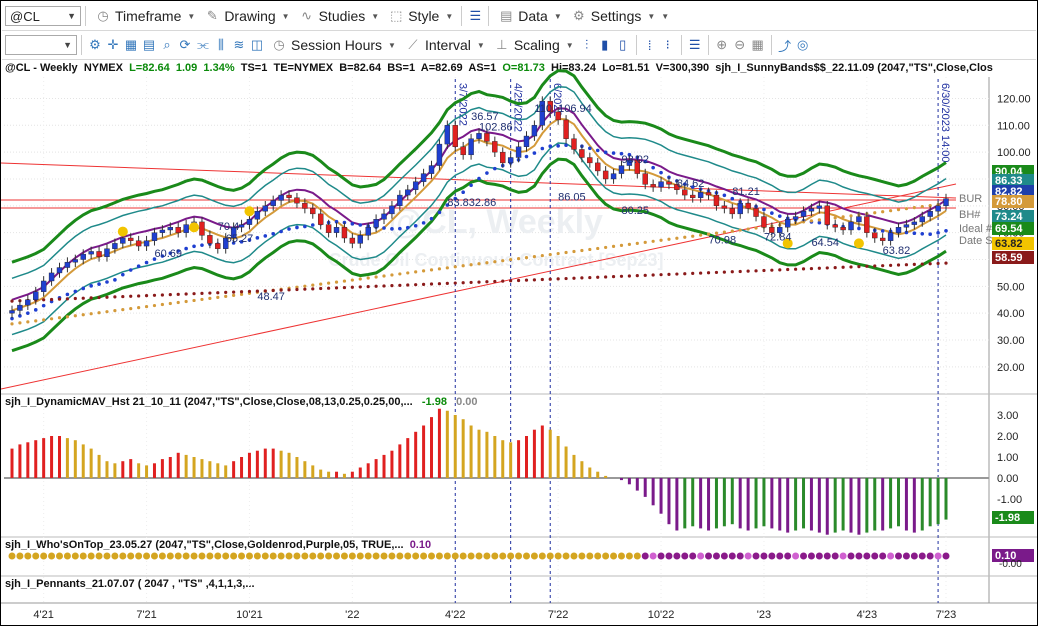 The image size is (1038, 626). Describe the element at coordinates (444, 45) in the screenshot. I see `interval-button: ⟋ Interval ▼` at that location.